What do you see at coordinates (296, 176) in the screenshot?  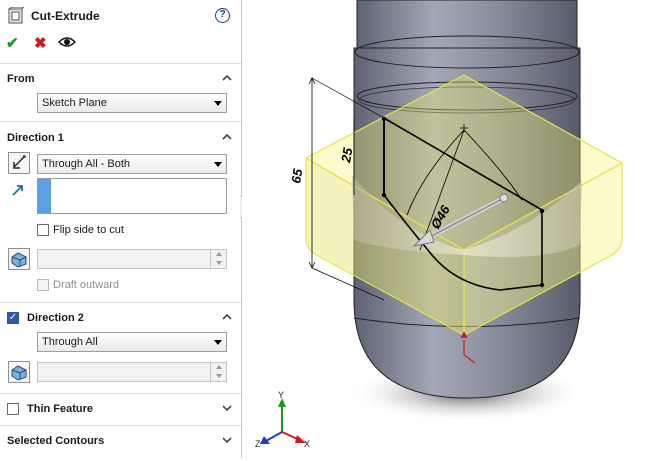 I see `dimension-65: 65` at bounding box center [296, 176].